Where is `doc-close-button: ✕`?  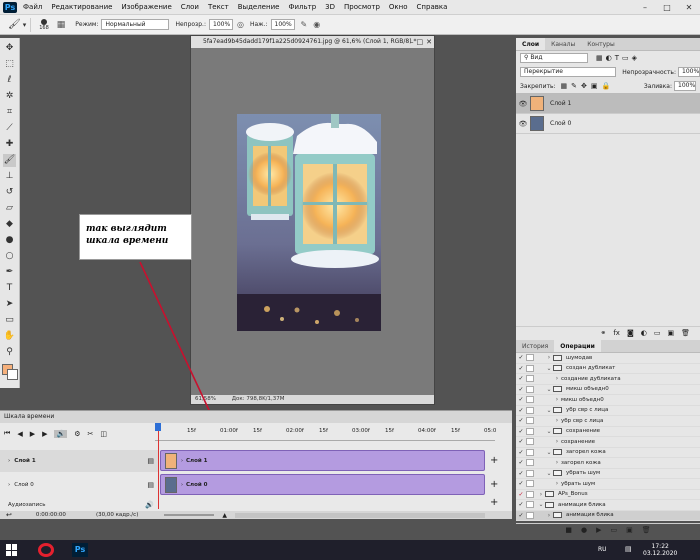
doc-close-button: ✕ is located at coordinates (429, 42).